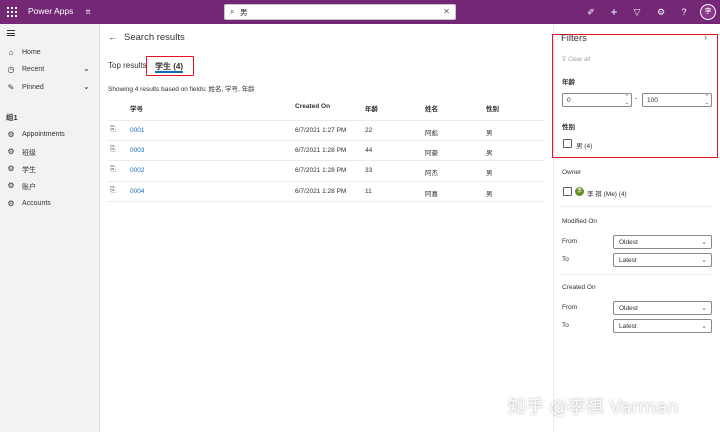 The image size is (720, 432). Describe the element at coordinates (50, 152) in the screenshot. I see `sidebar-item-class: ⚙ 班级` at that location.